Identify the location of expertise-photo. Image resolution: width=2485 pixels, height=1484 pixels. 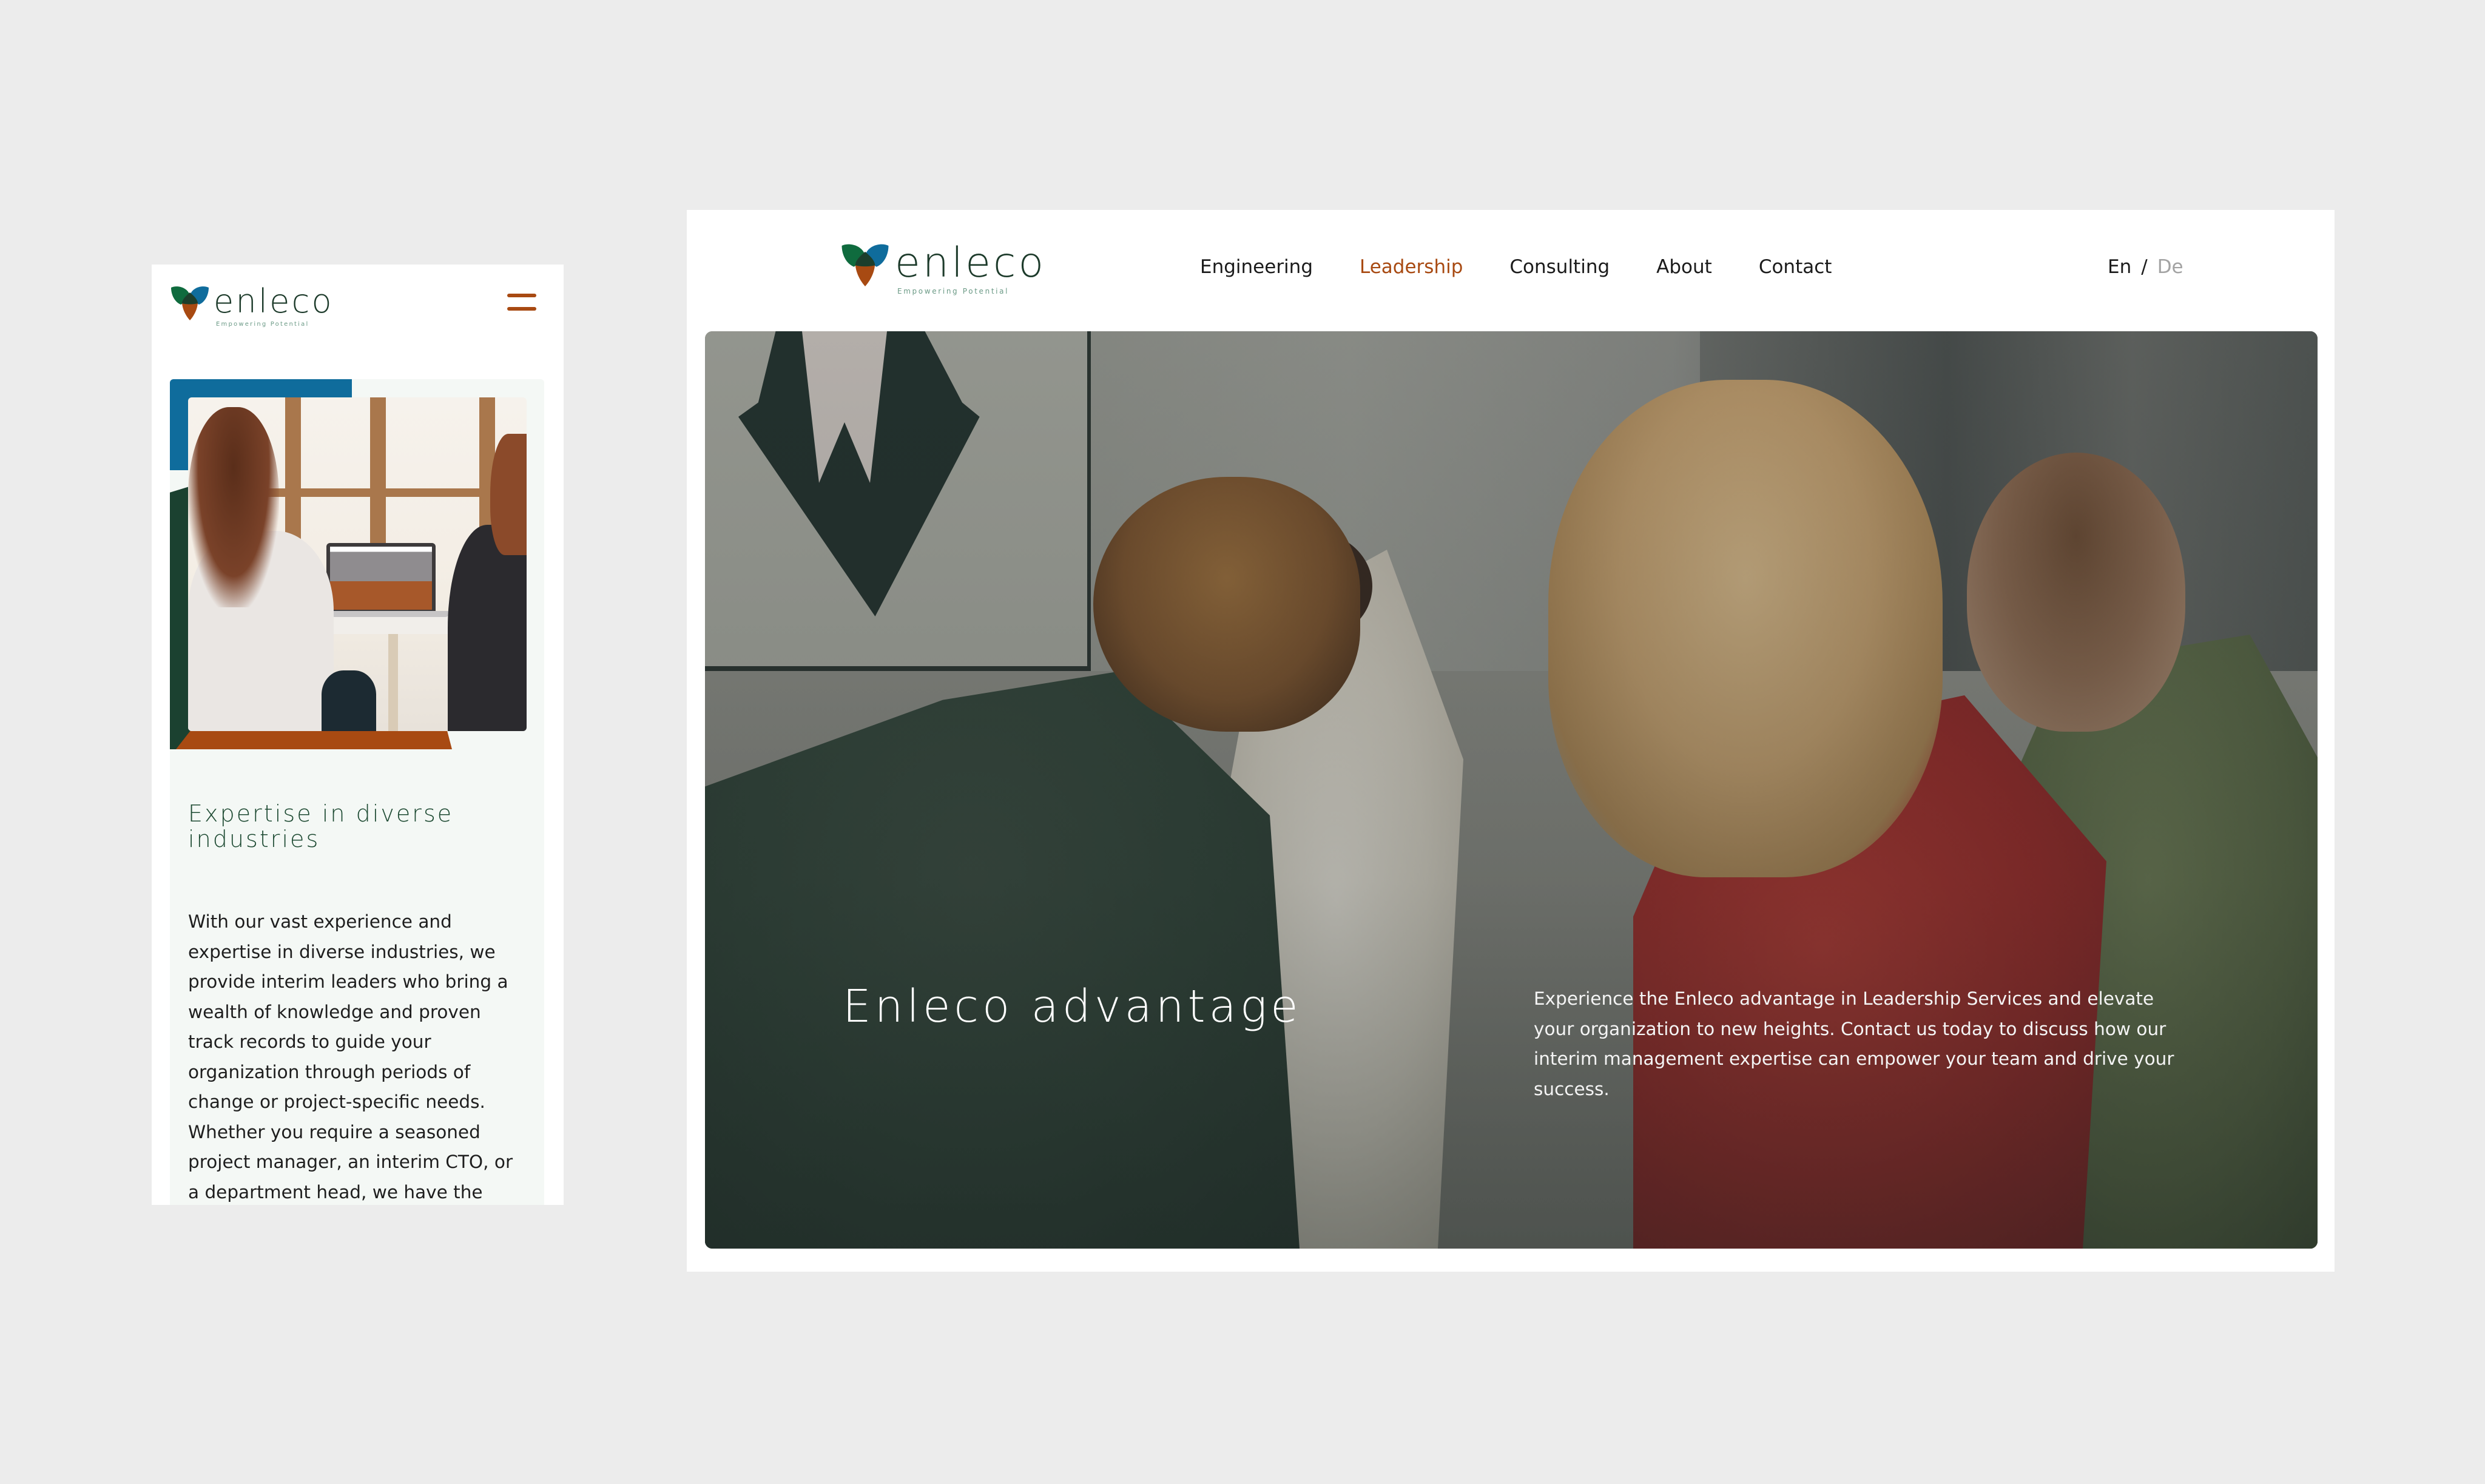
(357, 564).